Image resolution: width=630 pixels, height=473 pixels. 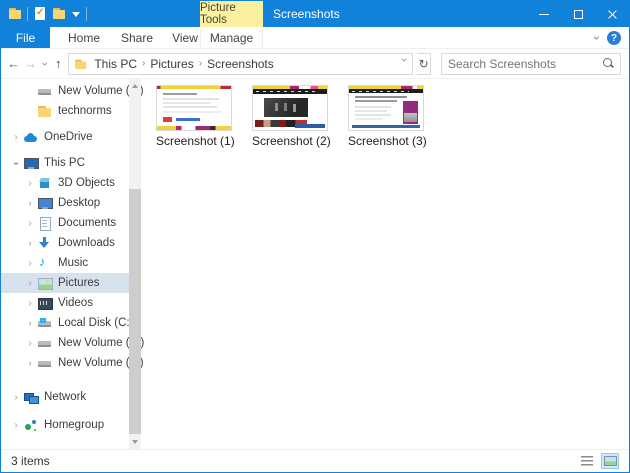 What do you see at coordinates (614, 38) in the screenshot?
I see `help-icon: ?` at bounding box center [614, 38].